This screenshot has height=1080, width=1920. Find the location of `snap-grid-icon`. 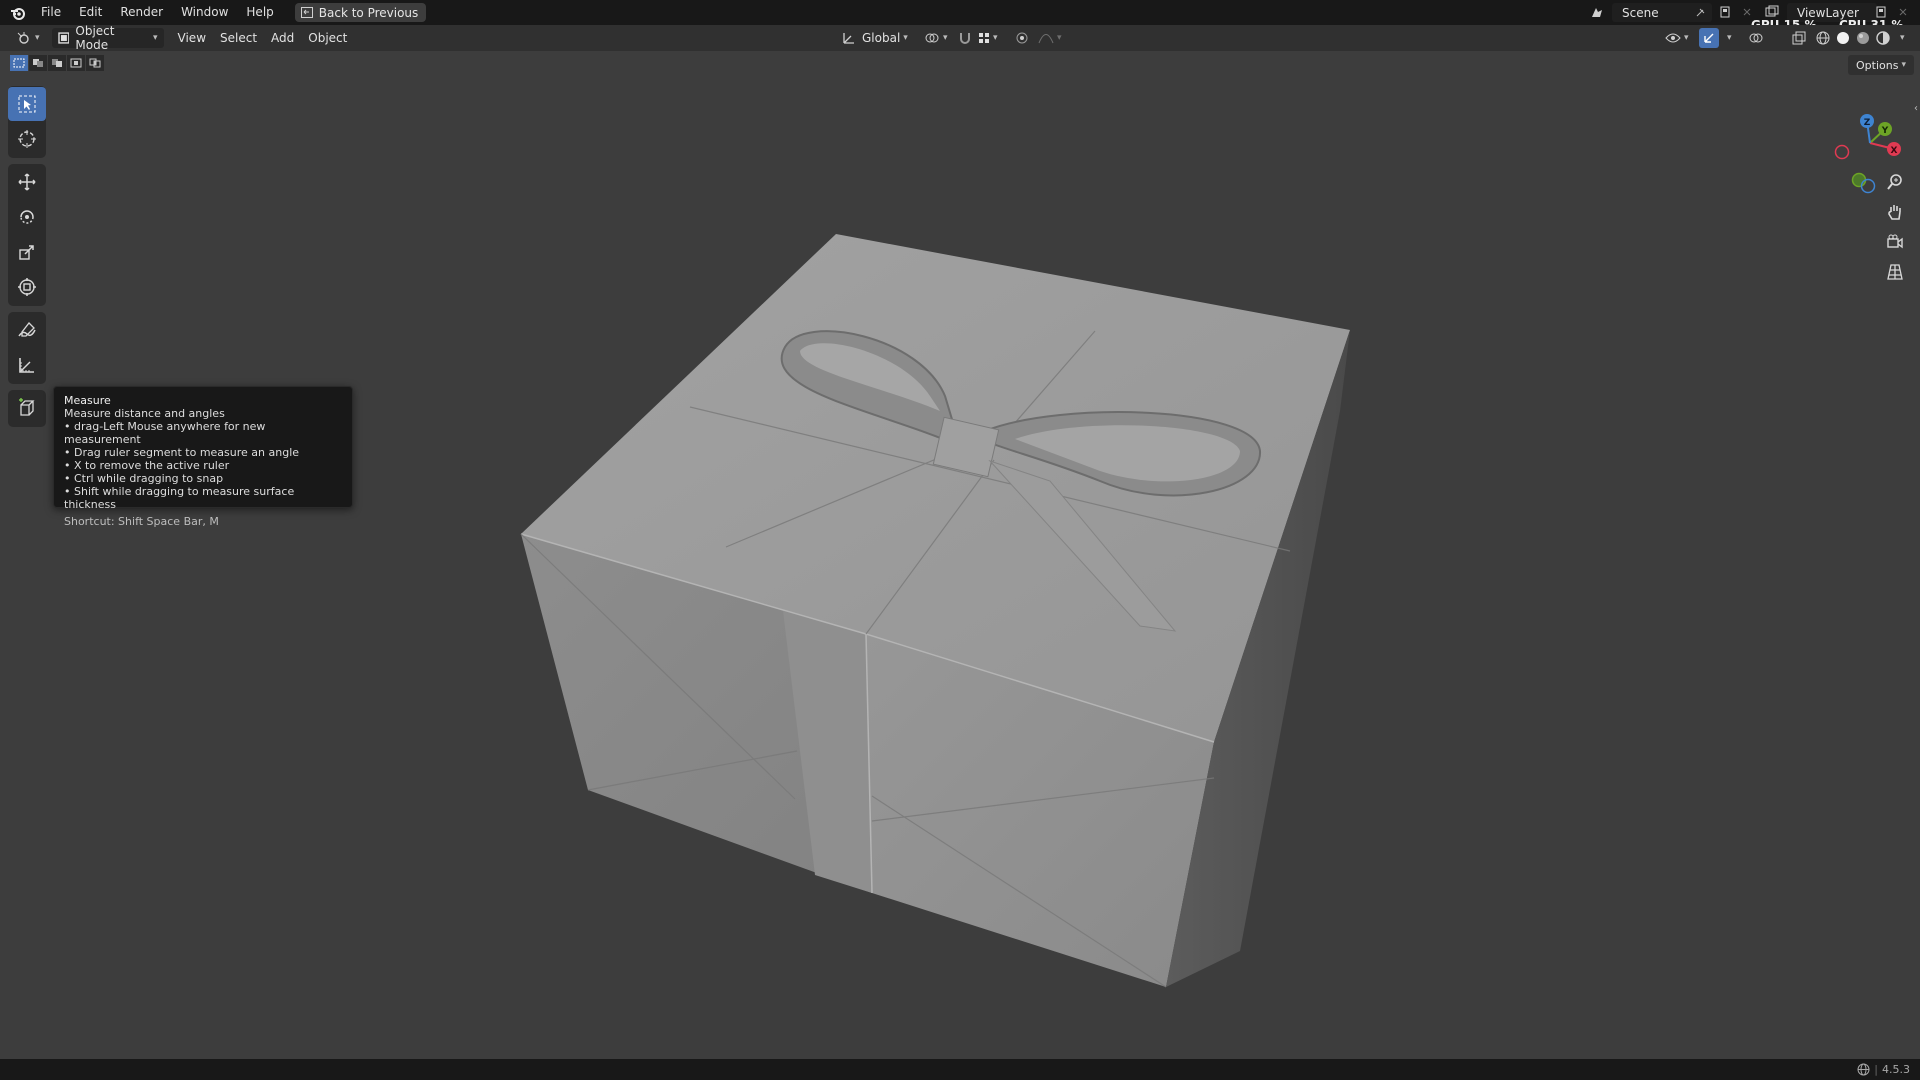

snap-grid-icon is located at coordinates (984, 38).